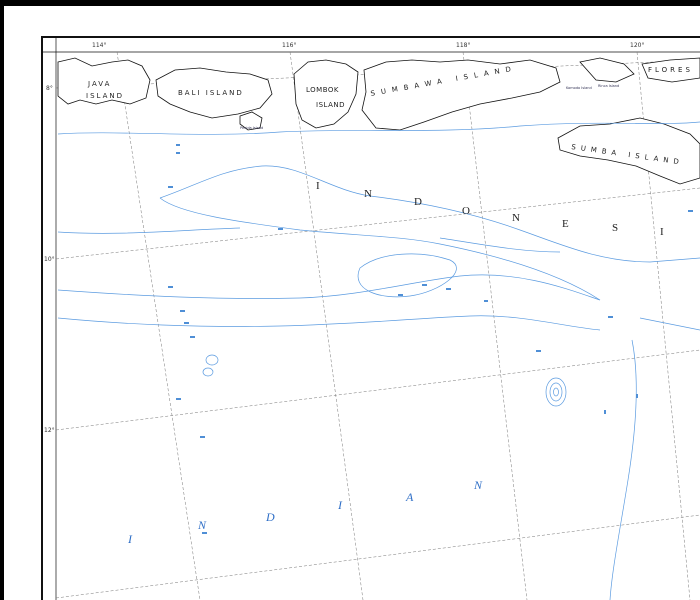 The width and height of the screenshot is (700, 600). I want to click on java-island-label-2: ISLAND, so click(105, 96).